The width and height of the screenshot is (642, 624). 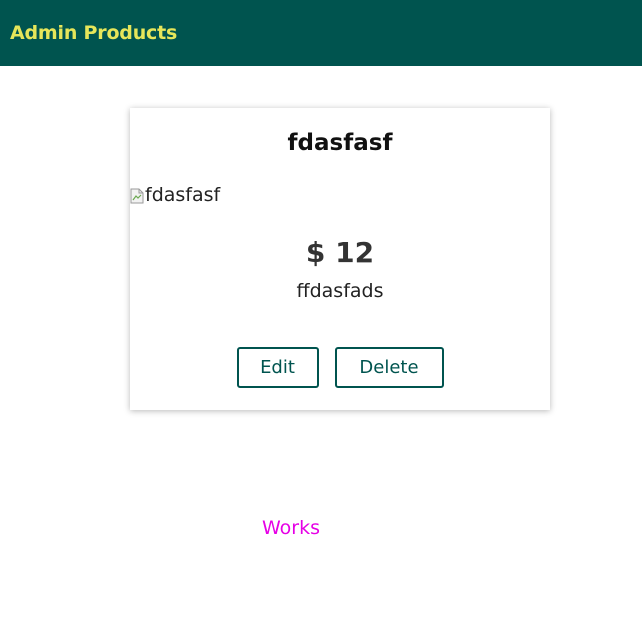 I want to click on delete-button: Delete, so click(x=389, y=367).